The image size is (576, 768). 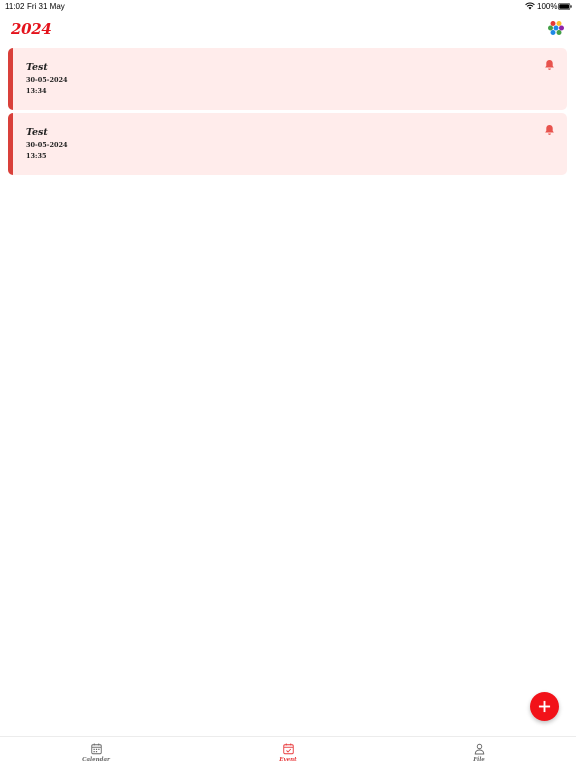 I want to click on event-card: Test 30-05-2024 13:34, so click(x=287, y=79).